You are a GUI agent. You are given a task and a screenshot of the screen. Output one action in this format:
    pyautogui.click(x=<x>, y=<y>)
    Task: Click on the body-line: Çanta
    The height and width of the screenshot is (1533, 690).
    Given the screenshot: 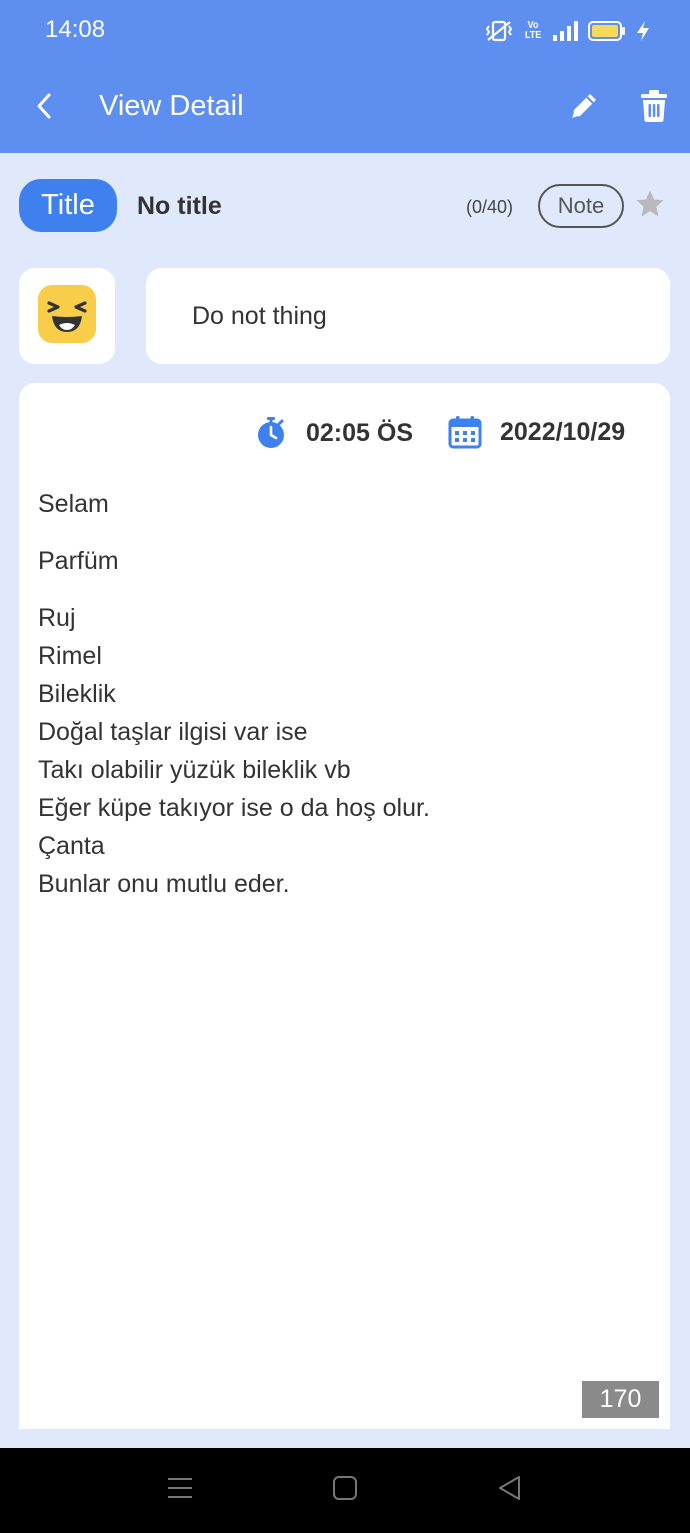 What is the action you would take?
    pyautogui.click(x=71, y=846)
    